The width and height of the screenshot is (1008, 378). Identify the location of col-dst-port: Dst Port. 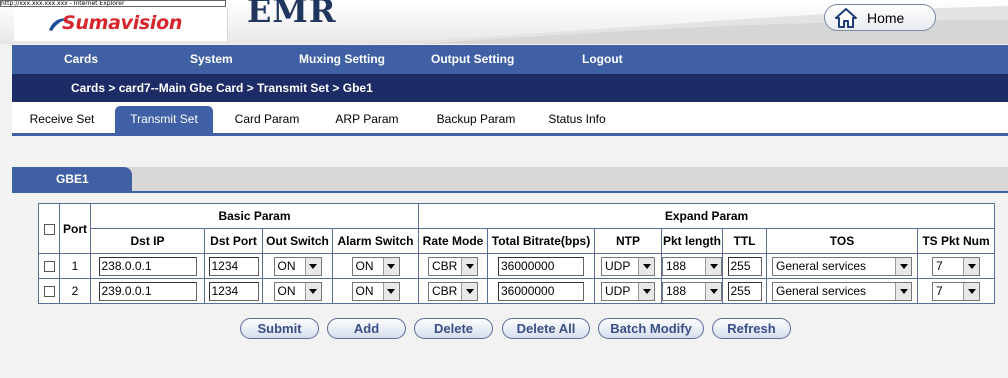
(233, 241).